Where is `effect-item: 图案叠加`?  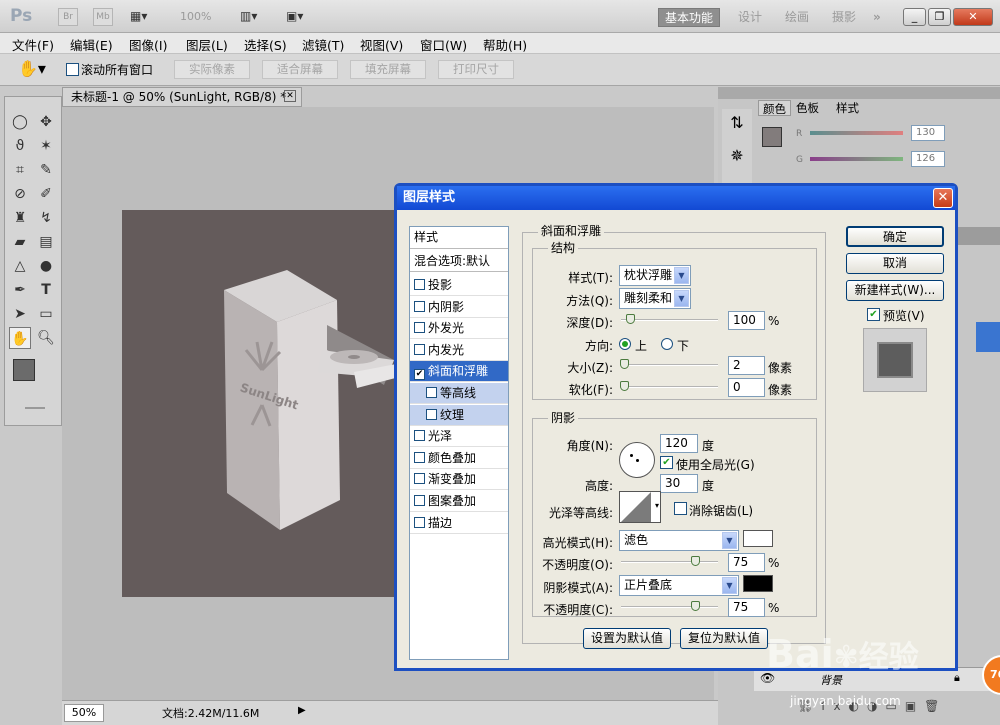
effect-item: 图案叠加 is located at coordinates (459, 501).